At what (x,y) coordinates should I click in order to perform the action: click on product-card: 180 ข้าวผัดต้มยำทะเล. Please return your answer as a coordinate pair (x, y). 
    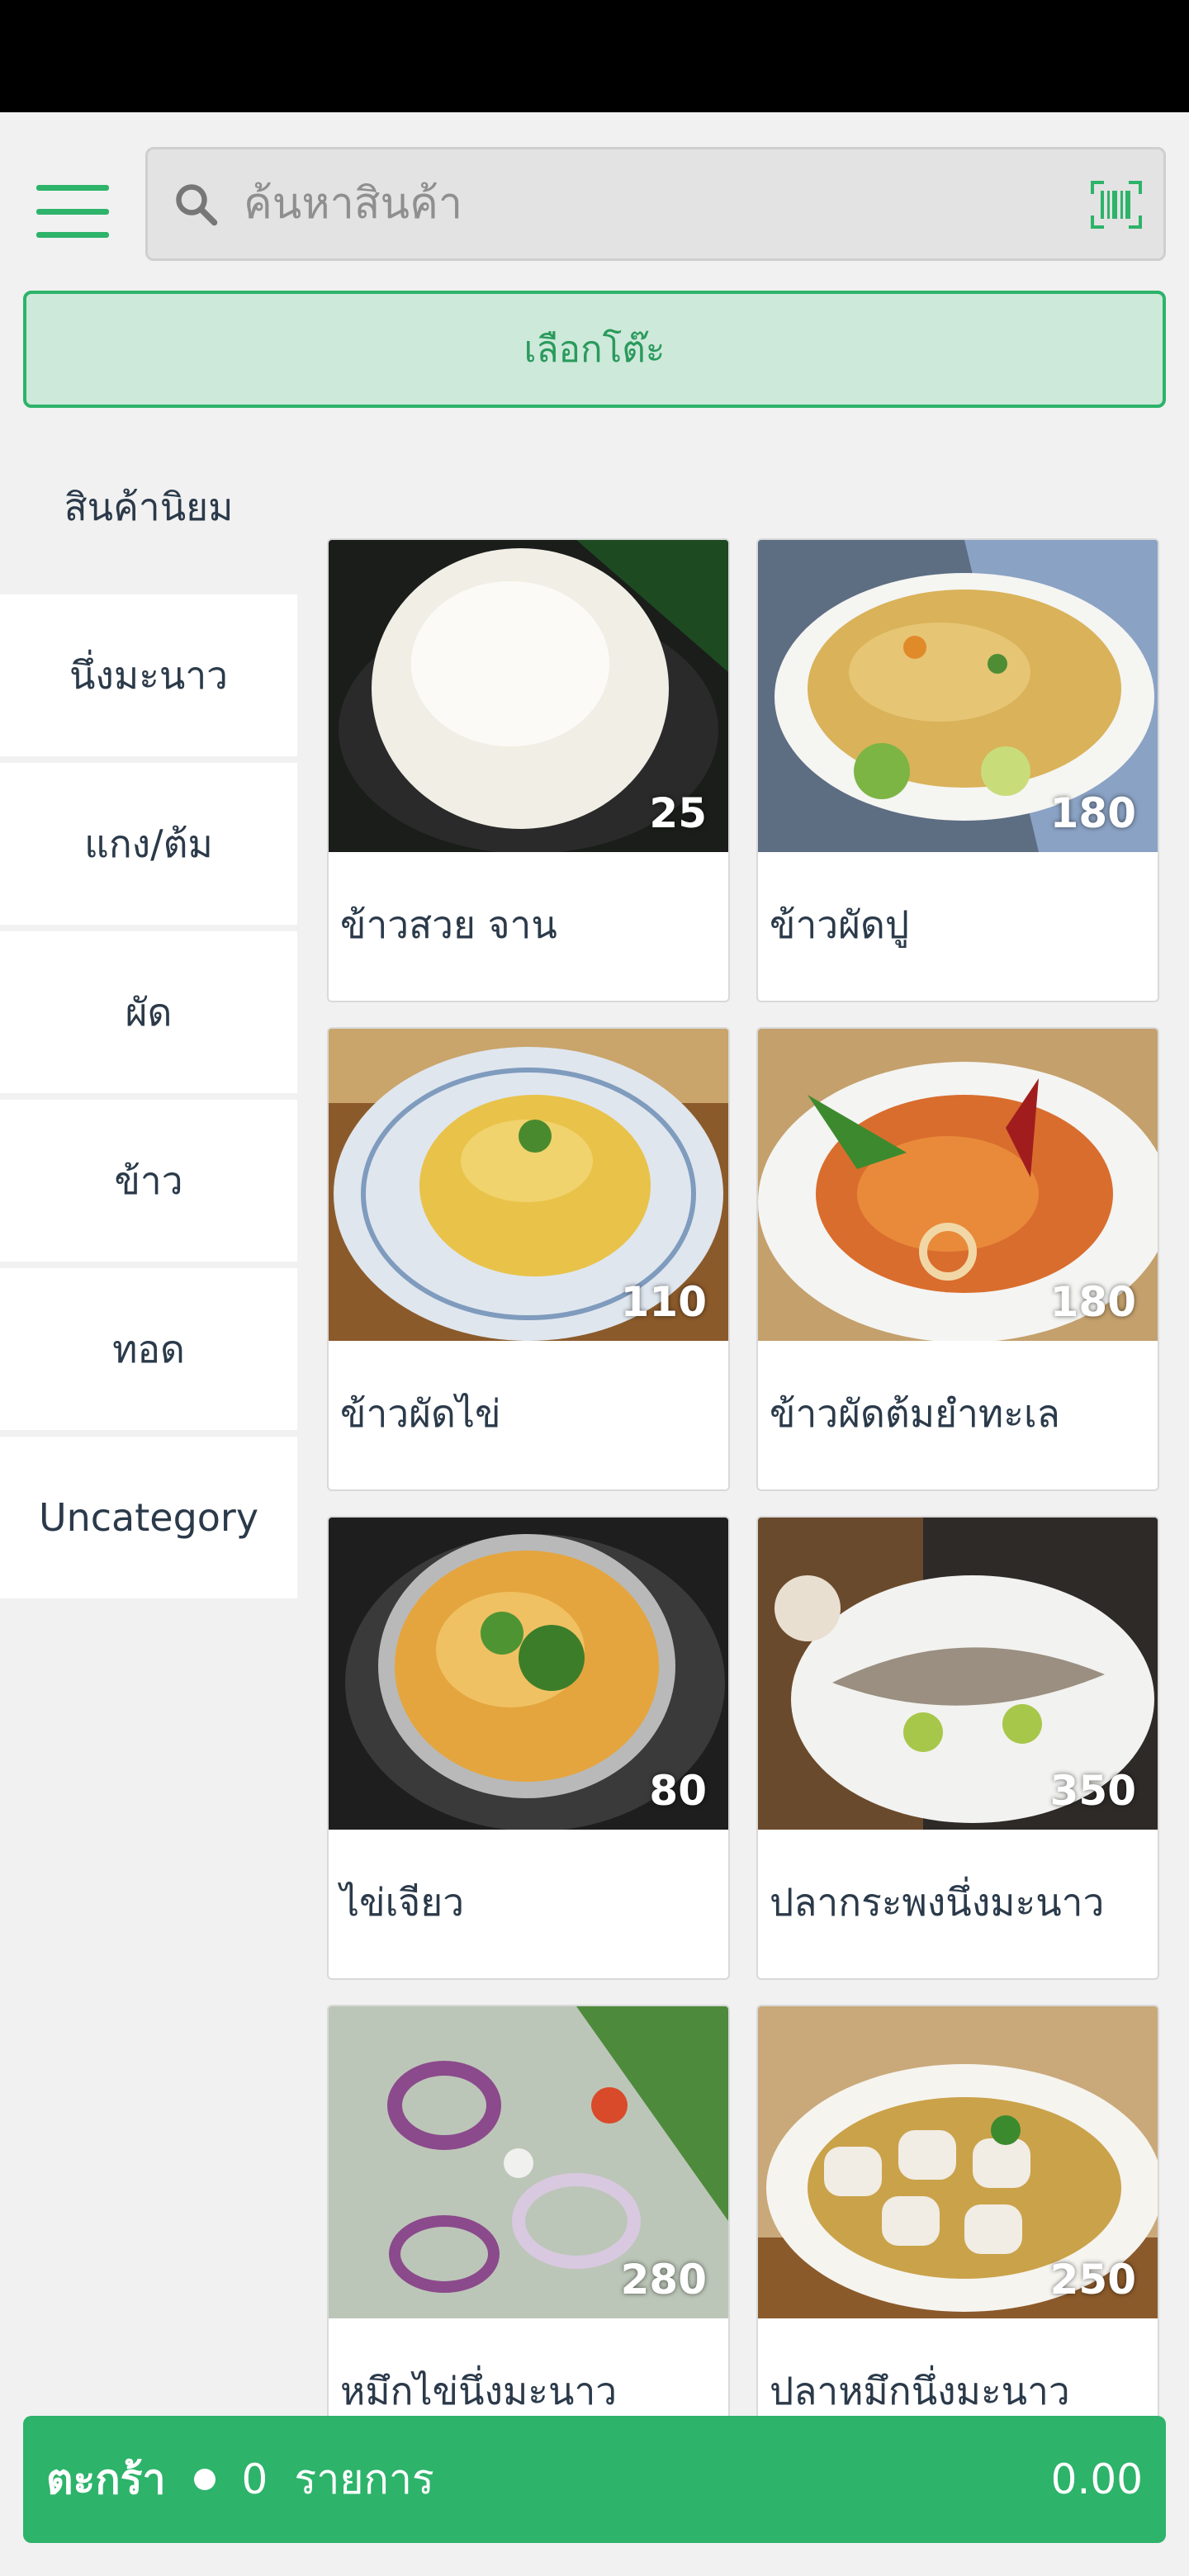
    Looking at the image, I should click on (957, 1259).